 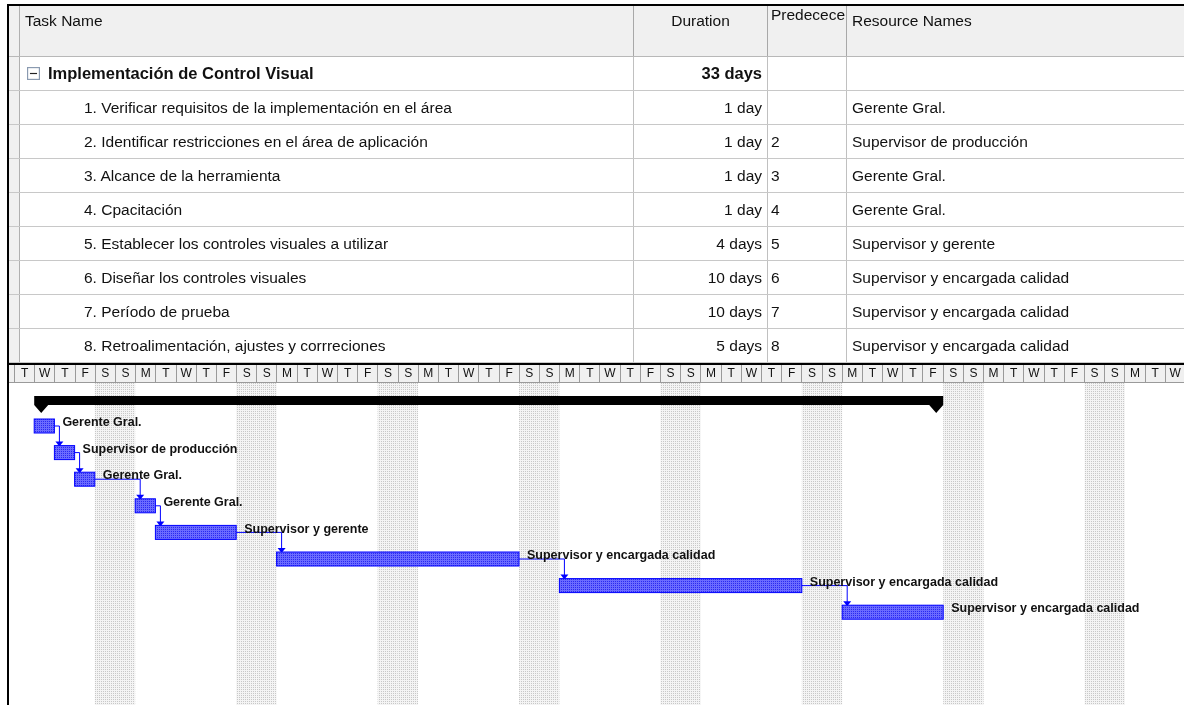 I want to click on task-name: 5. Establecer los controles visuales a utilizar, so click(x=236, y=243).